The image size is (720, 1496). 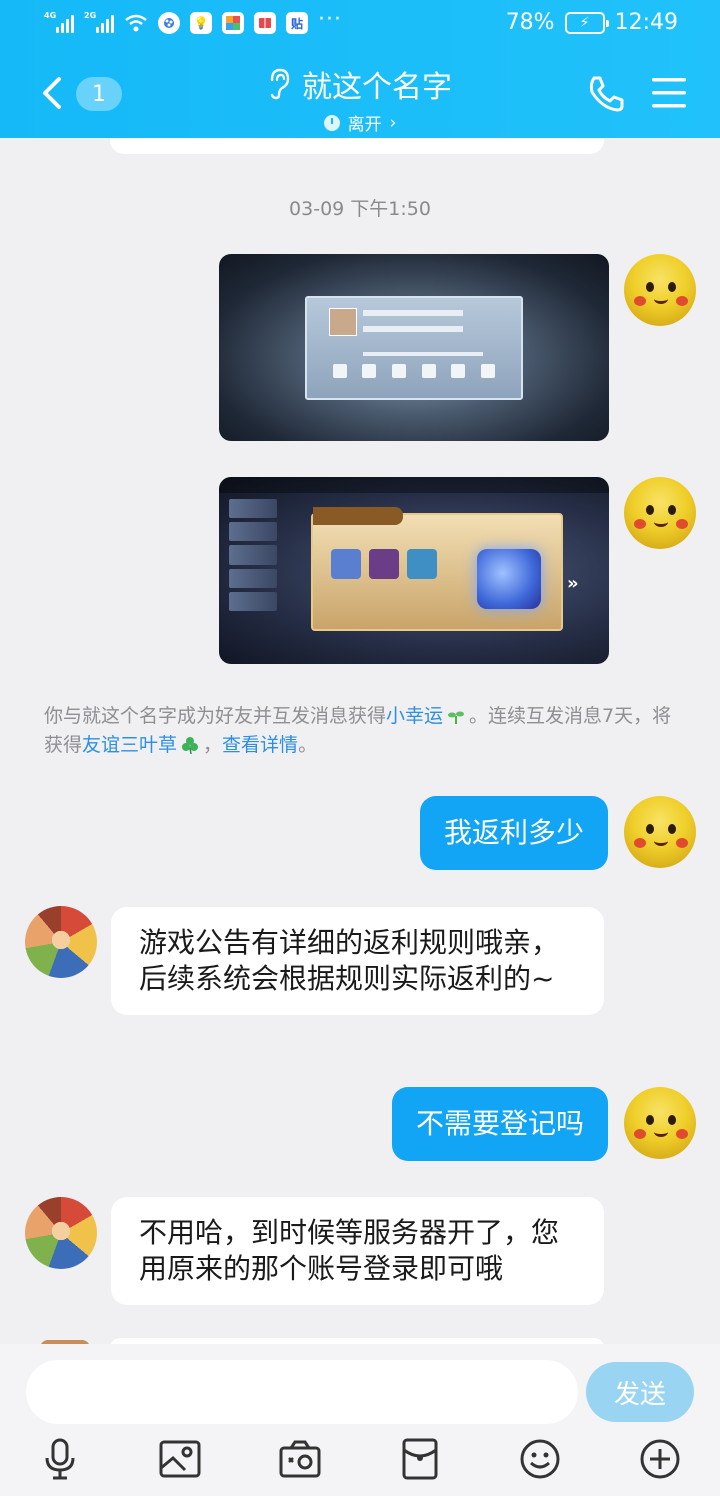 I want to click on chevron-right-icon: ›, so click(x=393, y=122).